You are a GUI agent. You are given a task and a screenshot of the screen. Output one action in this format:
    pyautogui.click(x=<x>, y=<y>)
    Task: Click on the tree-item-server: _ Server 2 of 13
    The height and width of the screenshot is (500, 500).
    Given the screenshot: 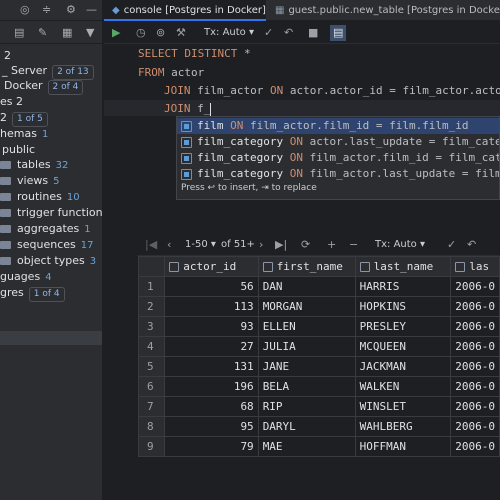 What is the action you would take?
    pyautogui.click(x=48, y=71)
    